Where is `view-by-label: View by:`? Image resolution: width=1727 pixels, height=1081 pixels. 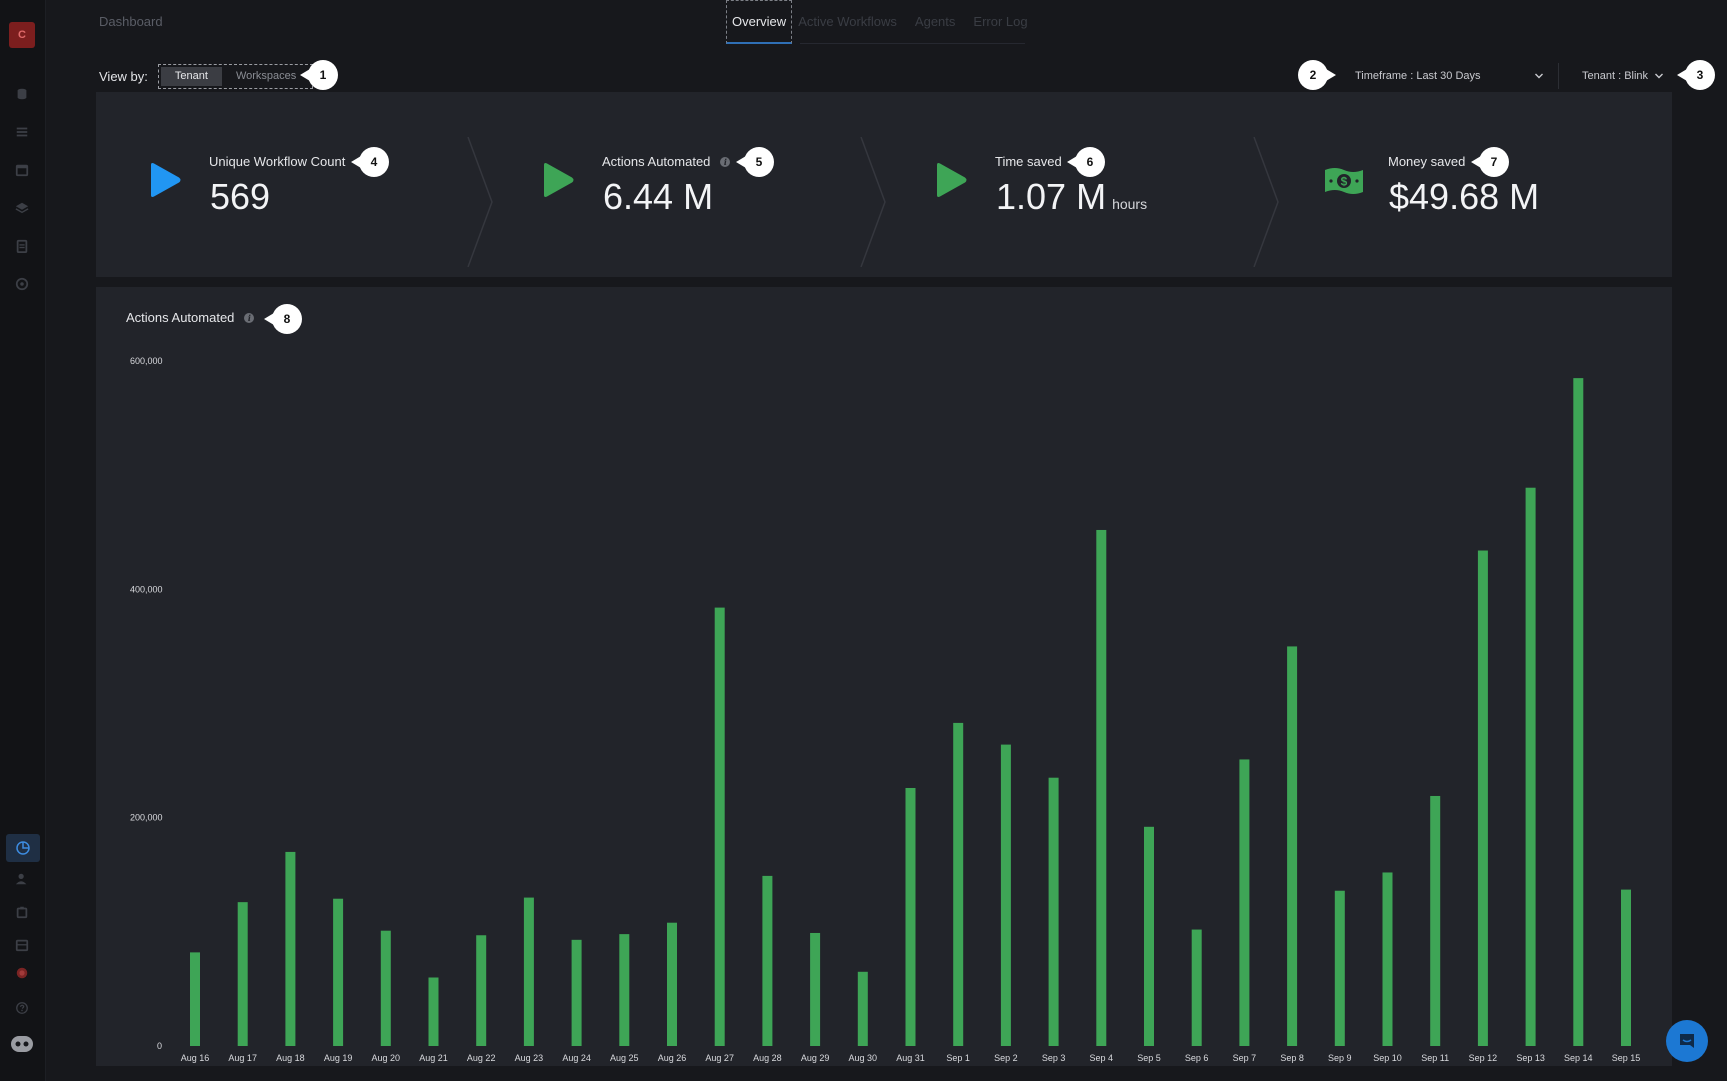
view-by-label: View by: is located at coordinates (123, 76).